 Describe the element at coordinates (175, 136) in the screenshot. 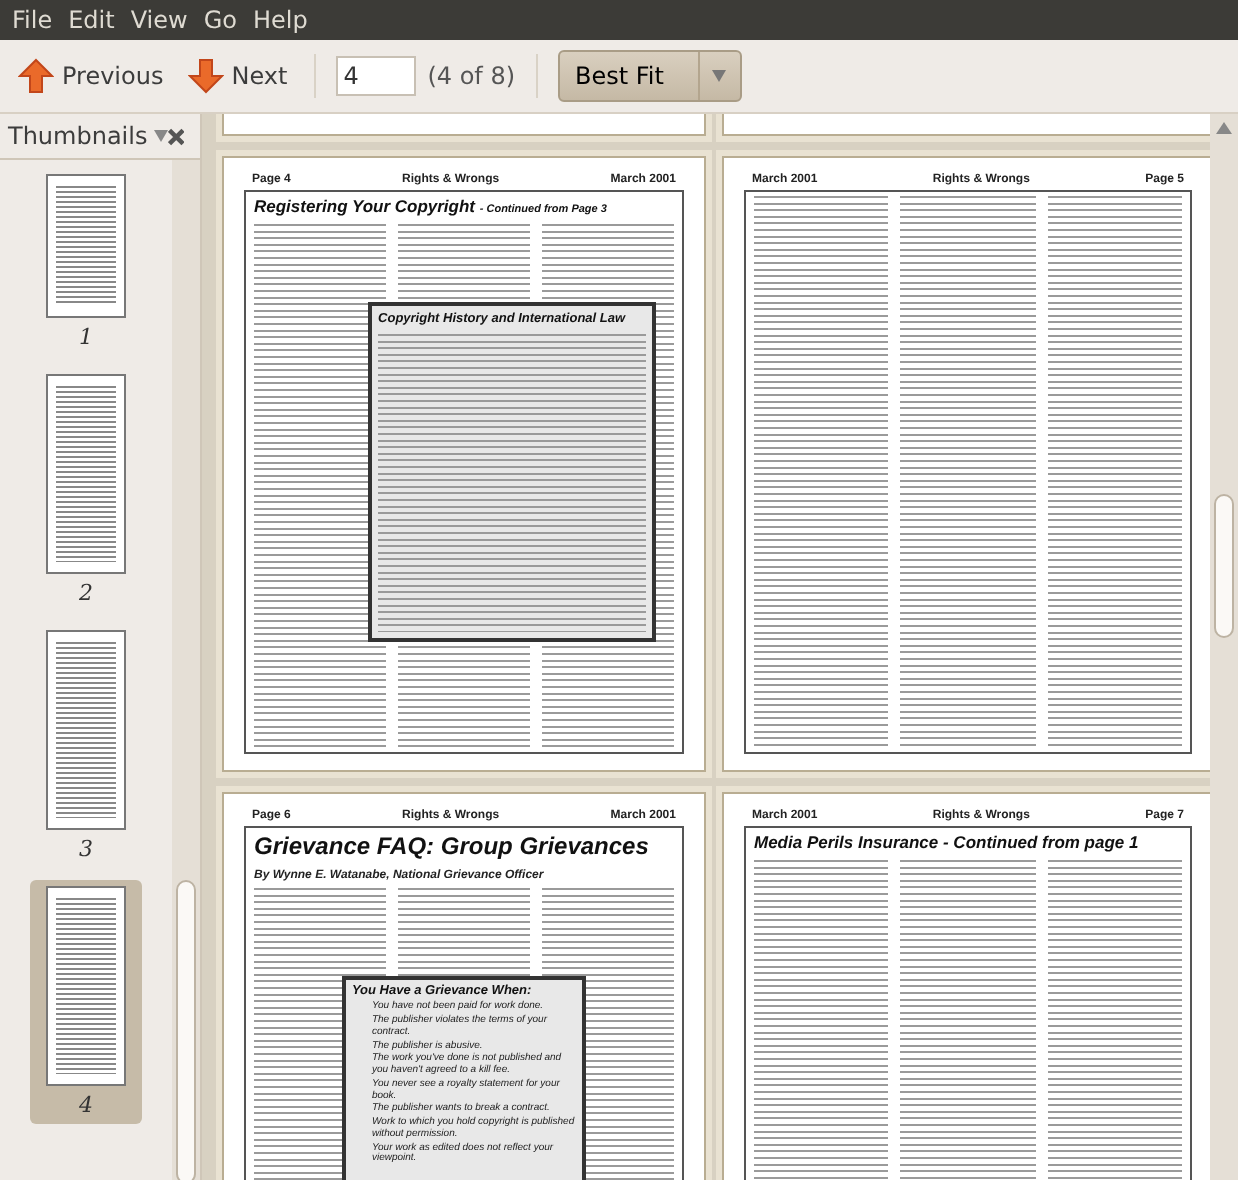

I see `close-icon` at that location.